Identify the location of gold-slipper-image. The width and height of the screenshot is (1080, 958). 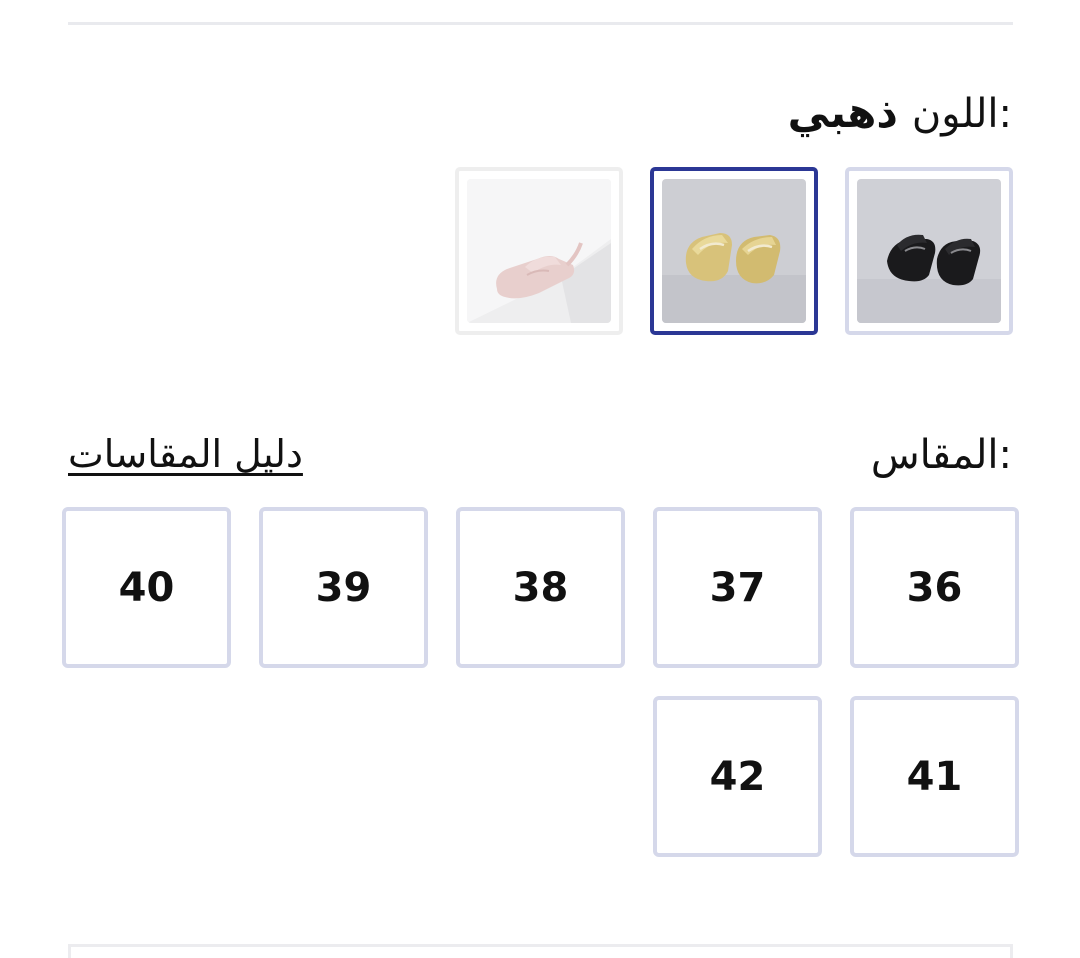
(734, 251).